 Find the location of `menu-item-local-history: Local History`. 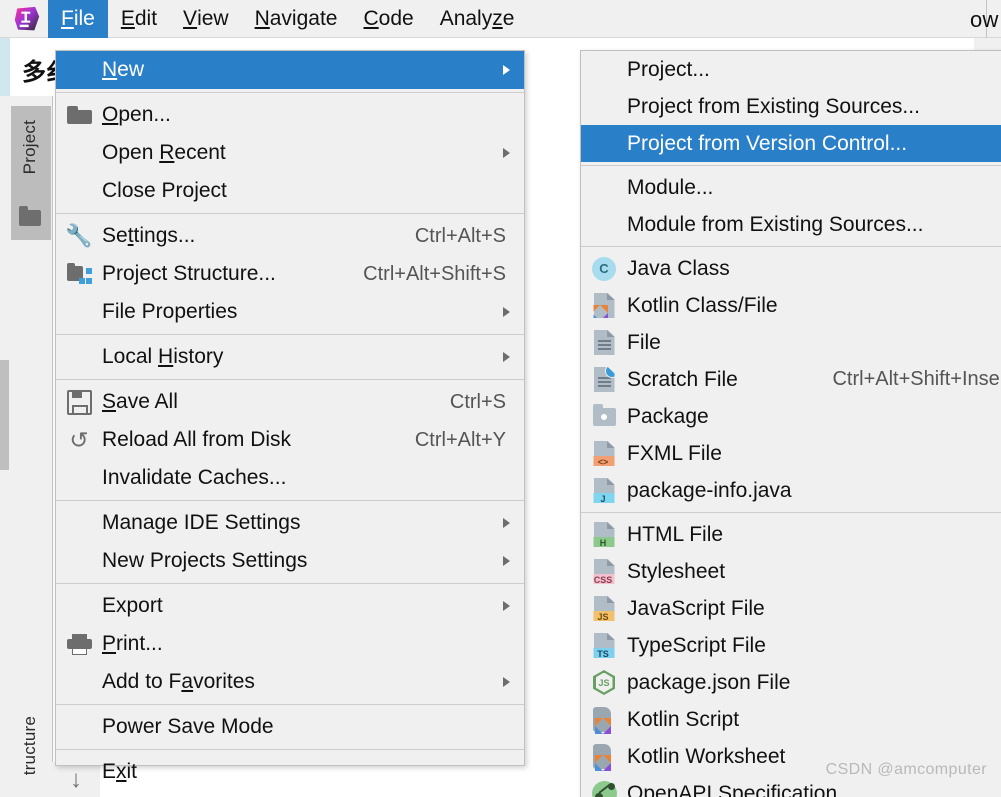

menu-item-local-history: Local History is located at coordinates (290, 357).